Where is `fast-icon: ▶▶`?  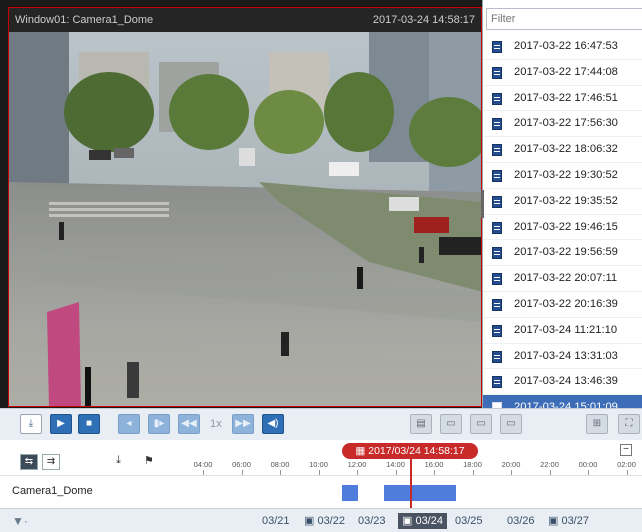 fast-icon: ▶▶ is located at coordinates (243, 423).